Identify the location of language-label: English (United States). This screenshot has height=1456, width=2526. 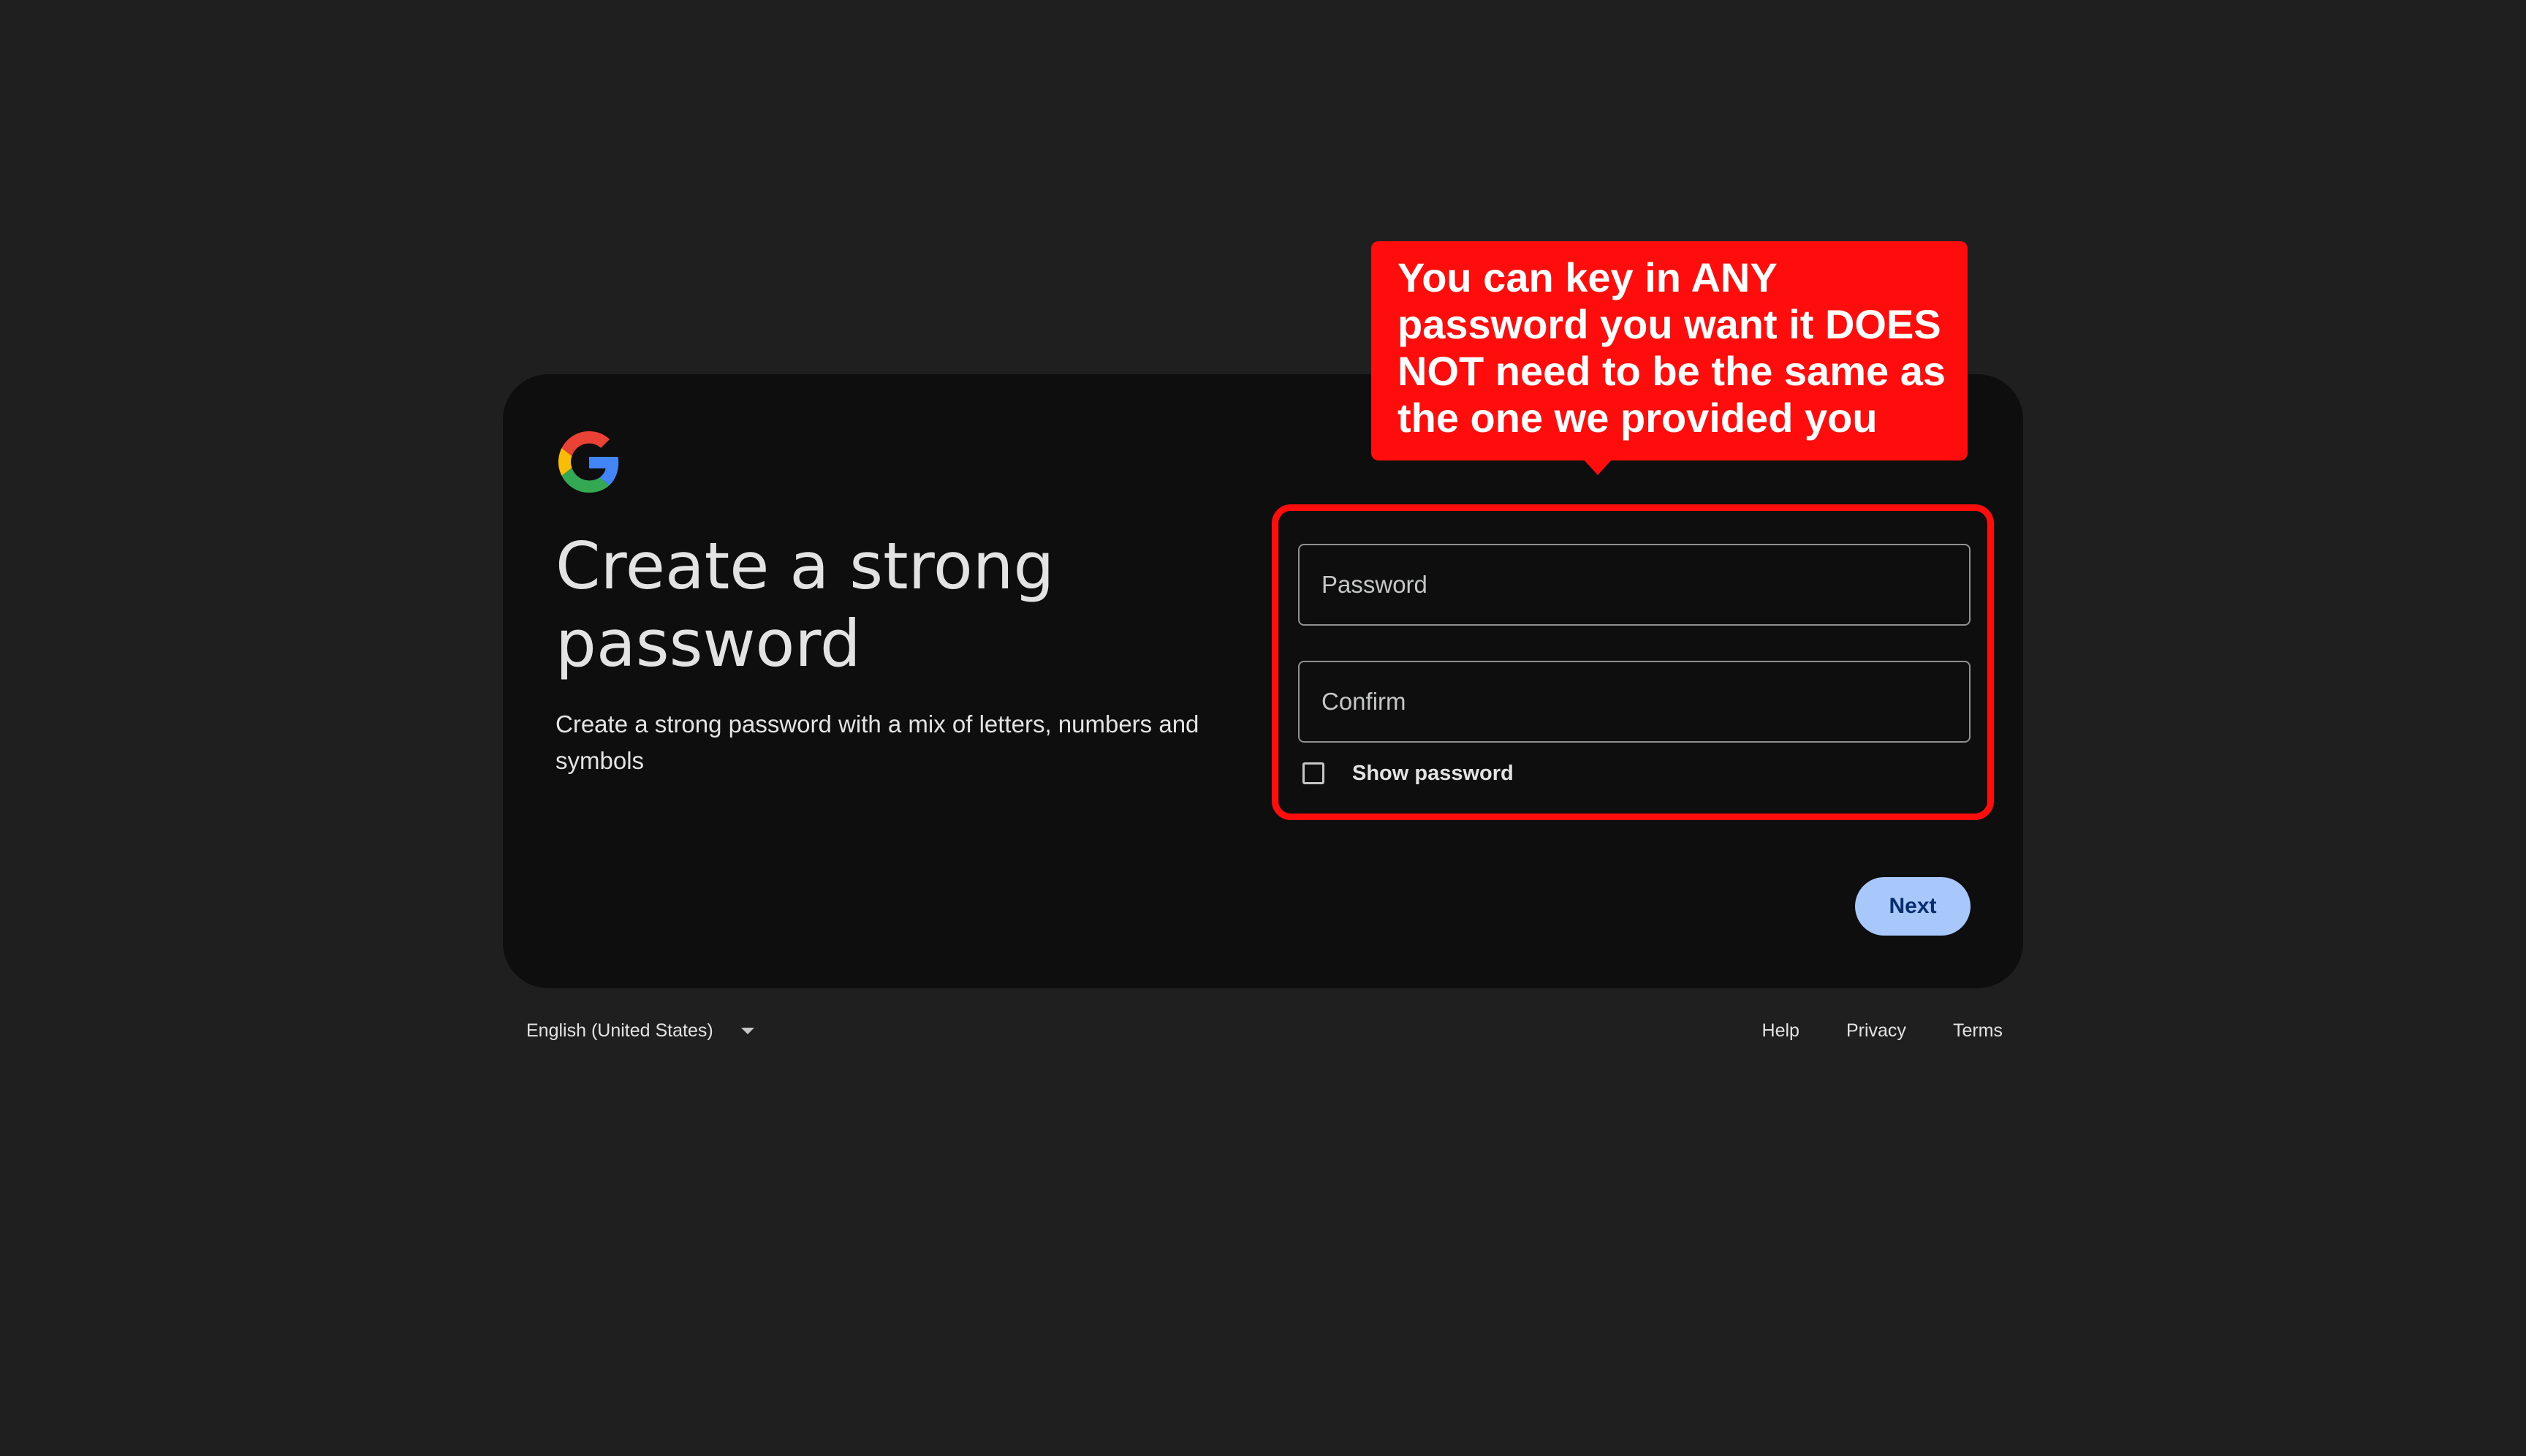
(619, 1030).